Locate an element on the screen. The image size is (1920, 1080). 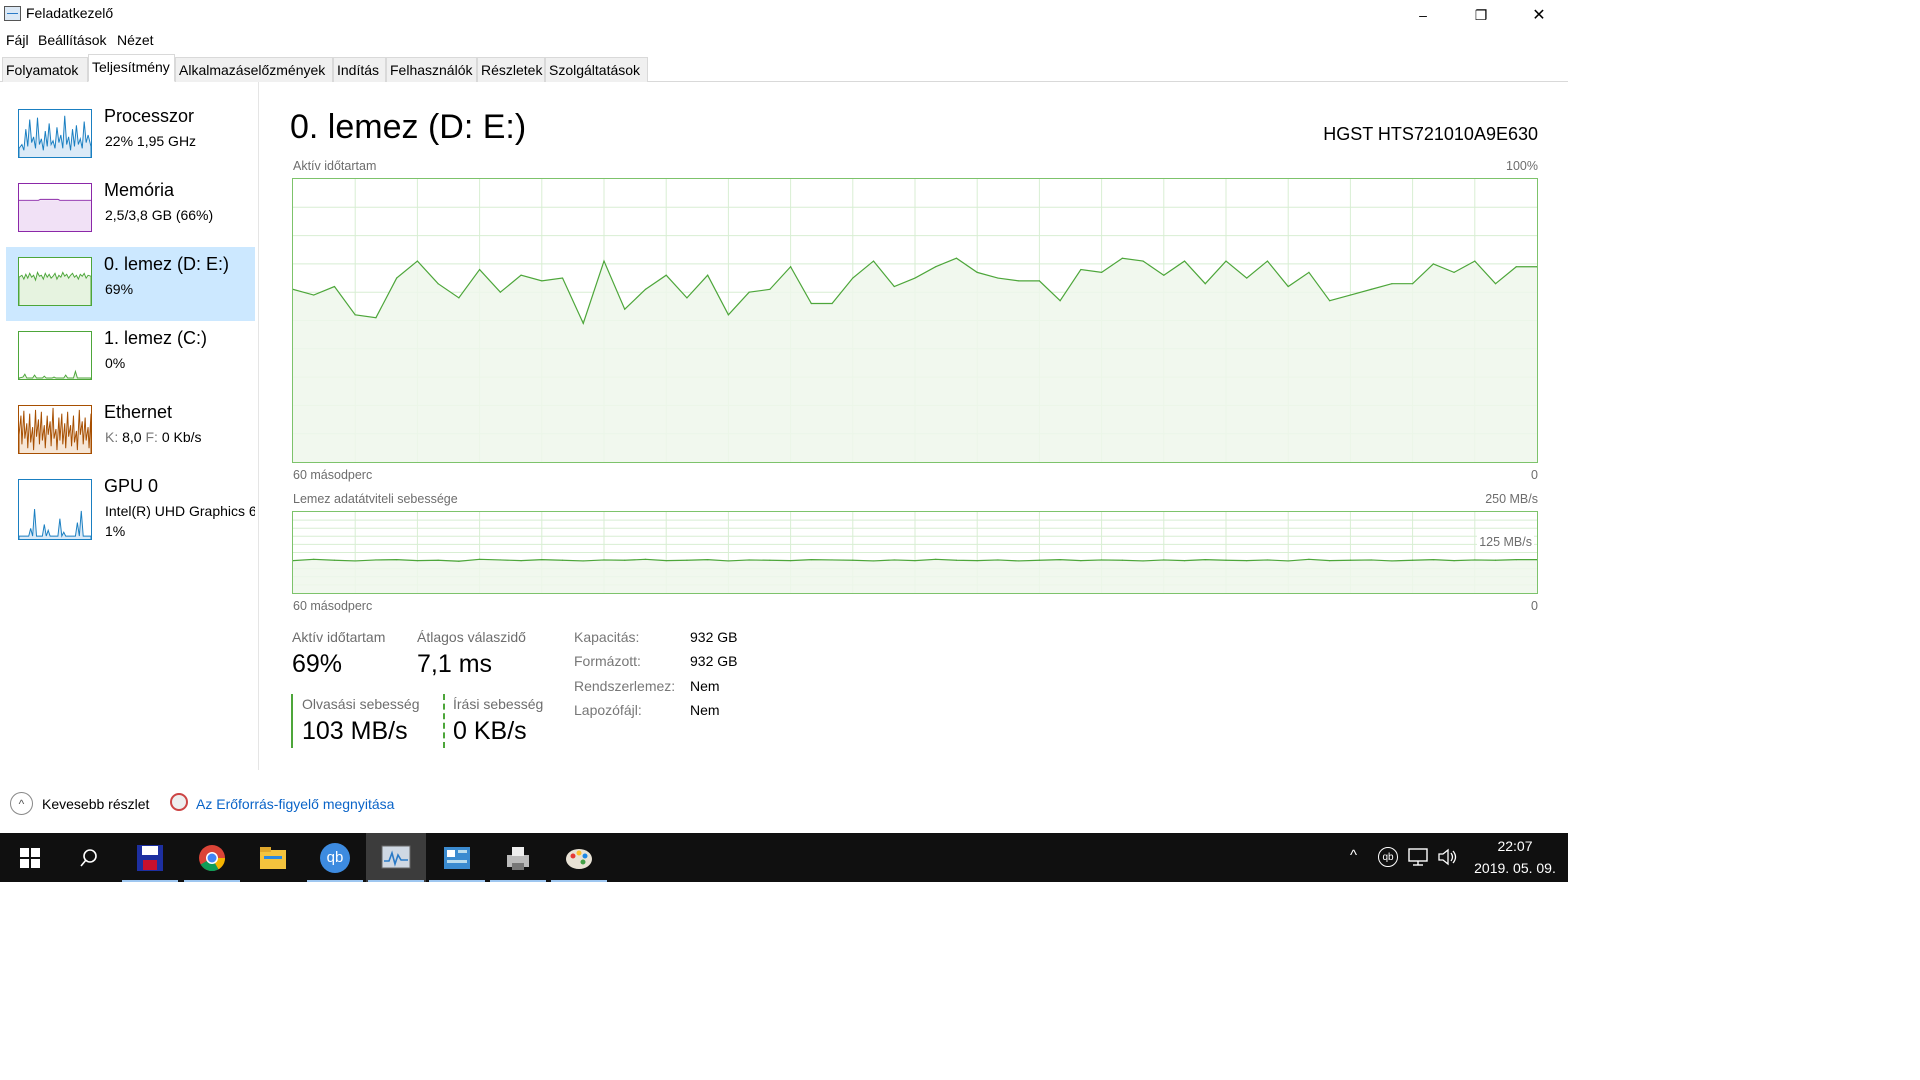
less-details-link: Kevesebb részlet is located at coordinates (95, 804).